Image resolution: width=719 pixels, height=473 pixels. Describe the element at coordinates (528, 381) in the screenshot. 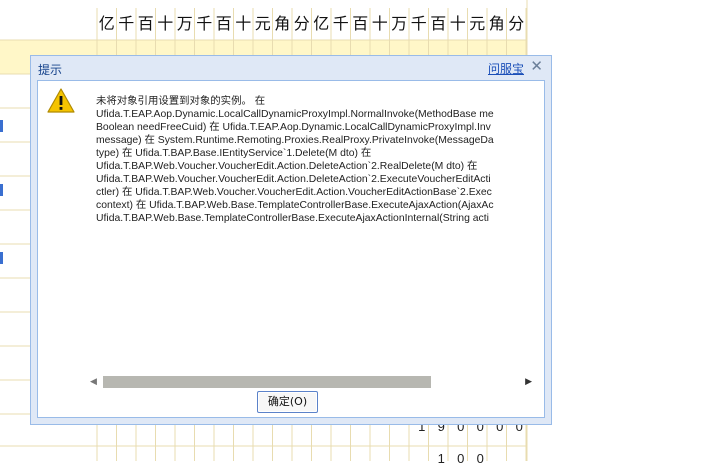

I see `scroll-right-icon: ▶` at that location.